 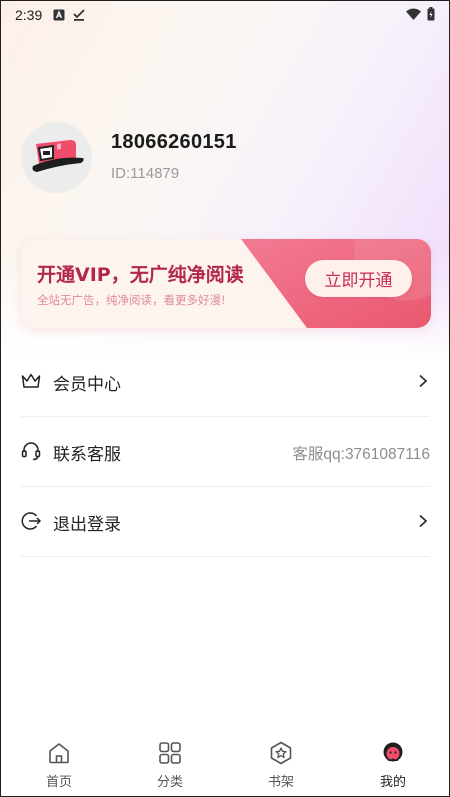 I want to click on tab-mine: 我的, so click(x=393, y=766).